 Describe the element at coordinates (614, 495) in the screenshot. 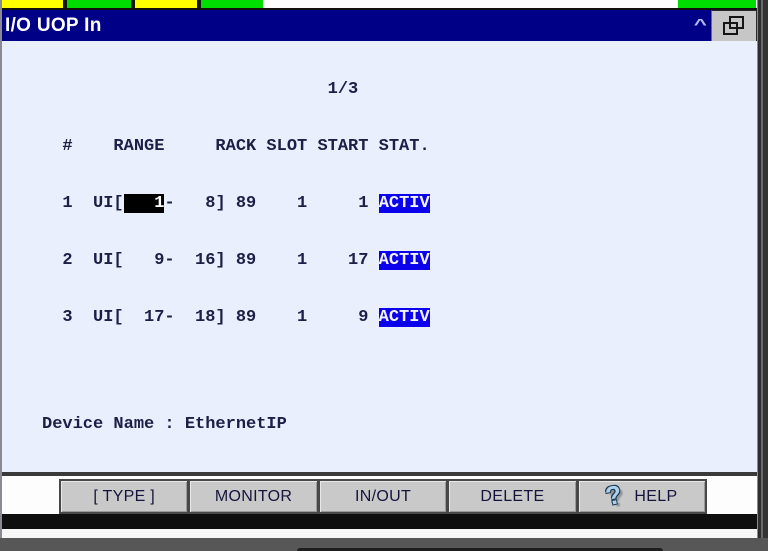

I see `help-question-icon: ?` at that location.